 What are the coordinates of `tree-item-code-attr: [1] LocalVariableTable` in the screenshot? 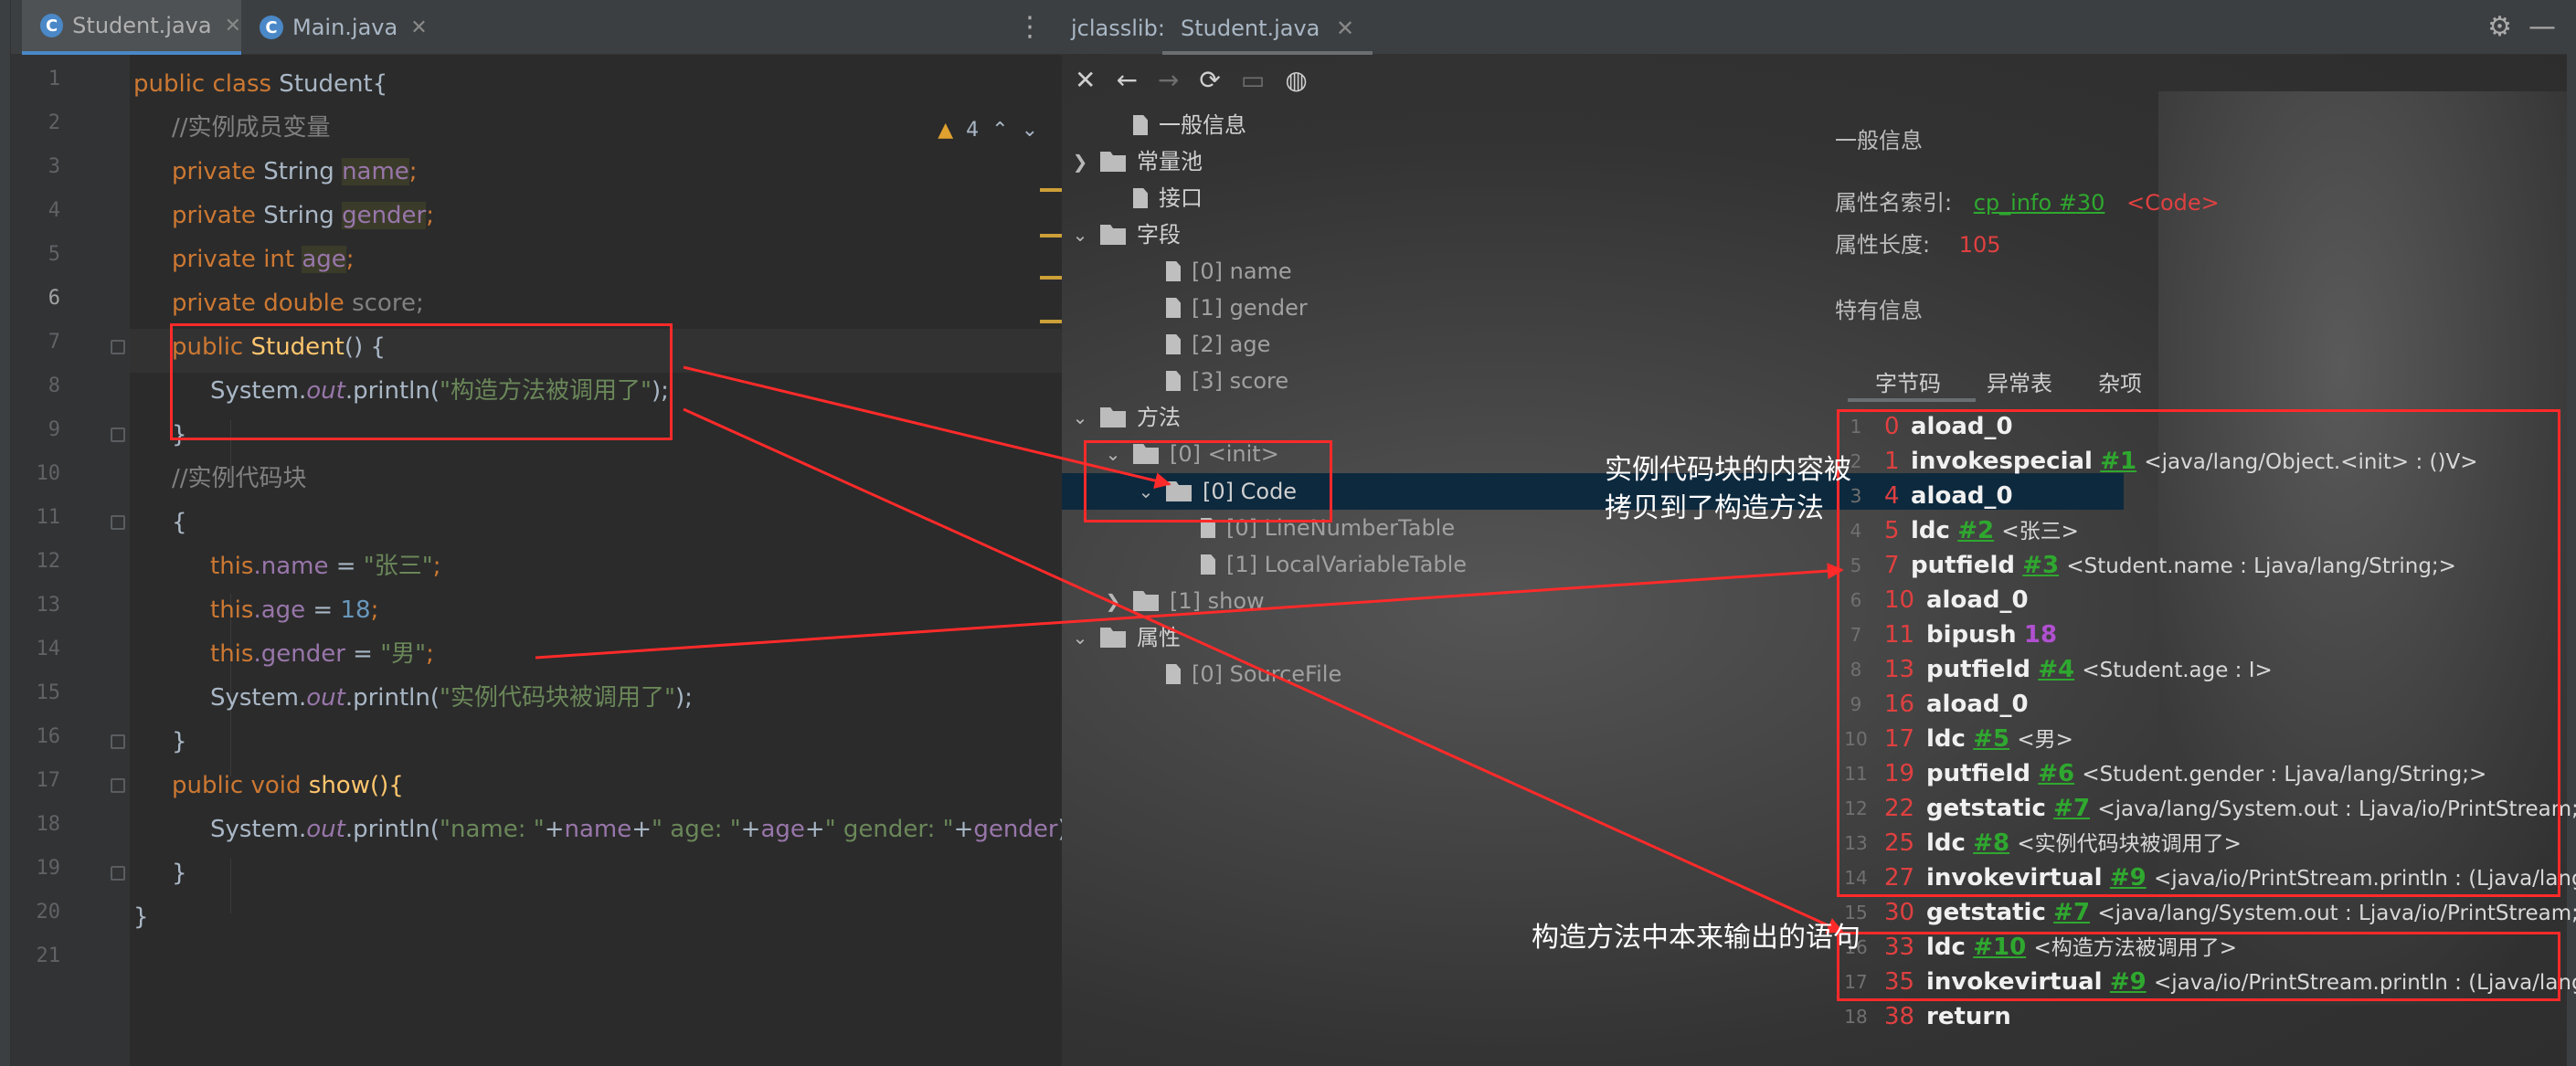 It's located at (1334, 564).